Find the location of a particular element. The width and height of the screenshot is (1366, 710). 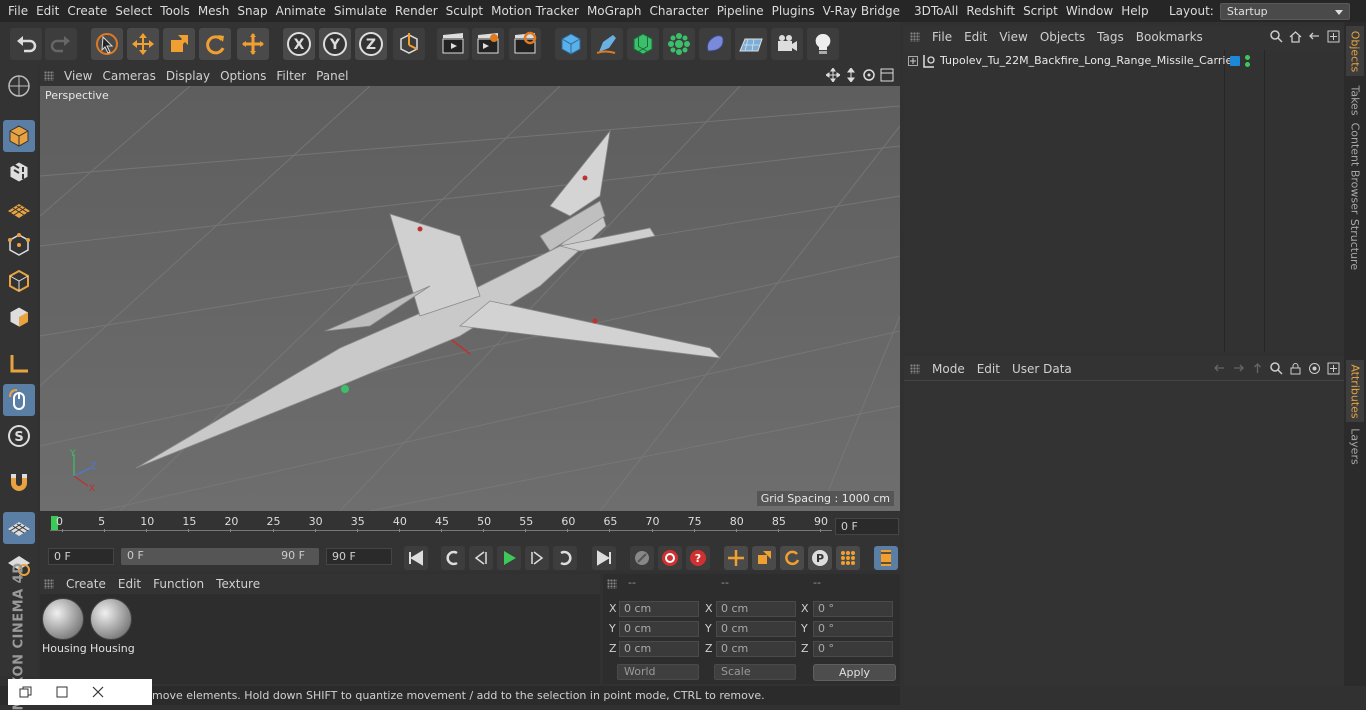

menu-select: Select is located at coordinates (129, 11).